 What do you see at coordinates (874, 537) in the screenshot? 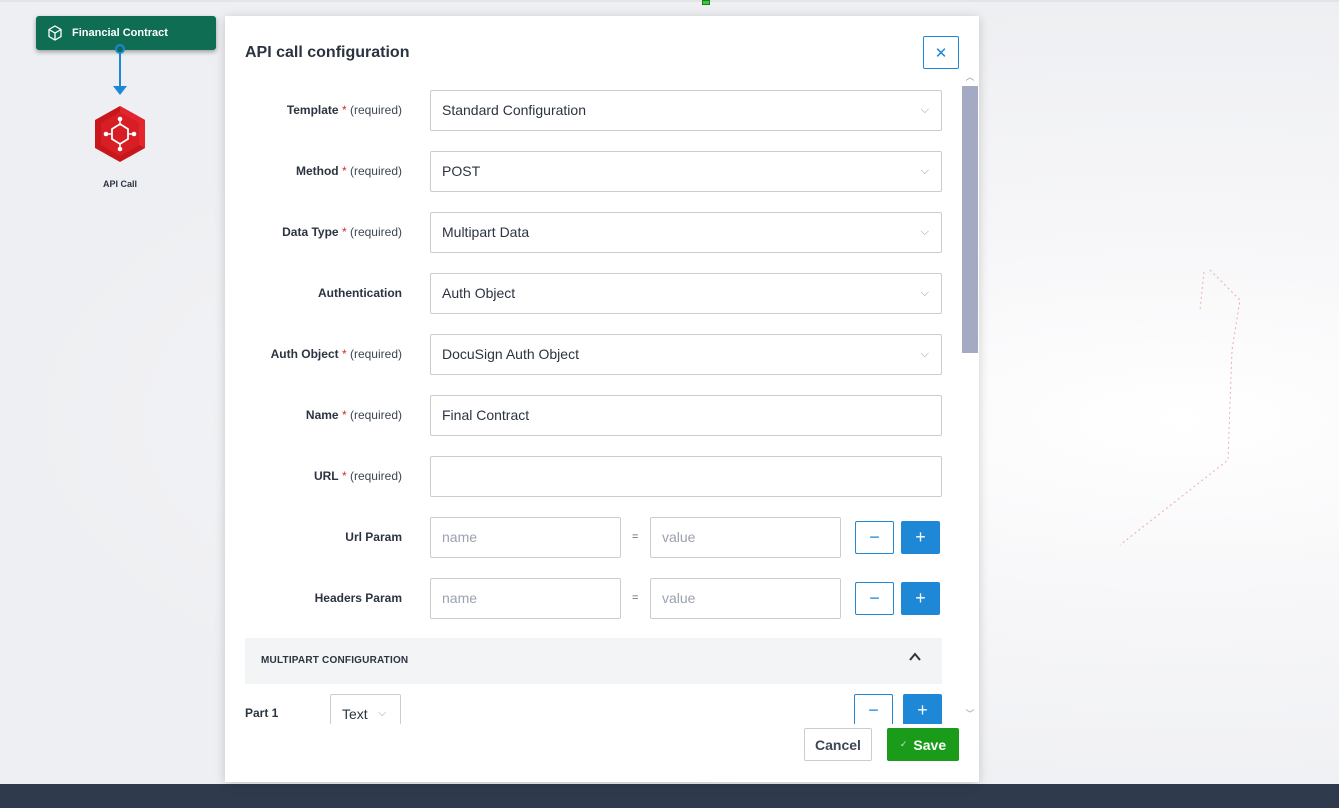
I see `remove-url-param-button: −` at bounding box center [874, 537].